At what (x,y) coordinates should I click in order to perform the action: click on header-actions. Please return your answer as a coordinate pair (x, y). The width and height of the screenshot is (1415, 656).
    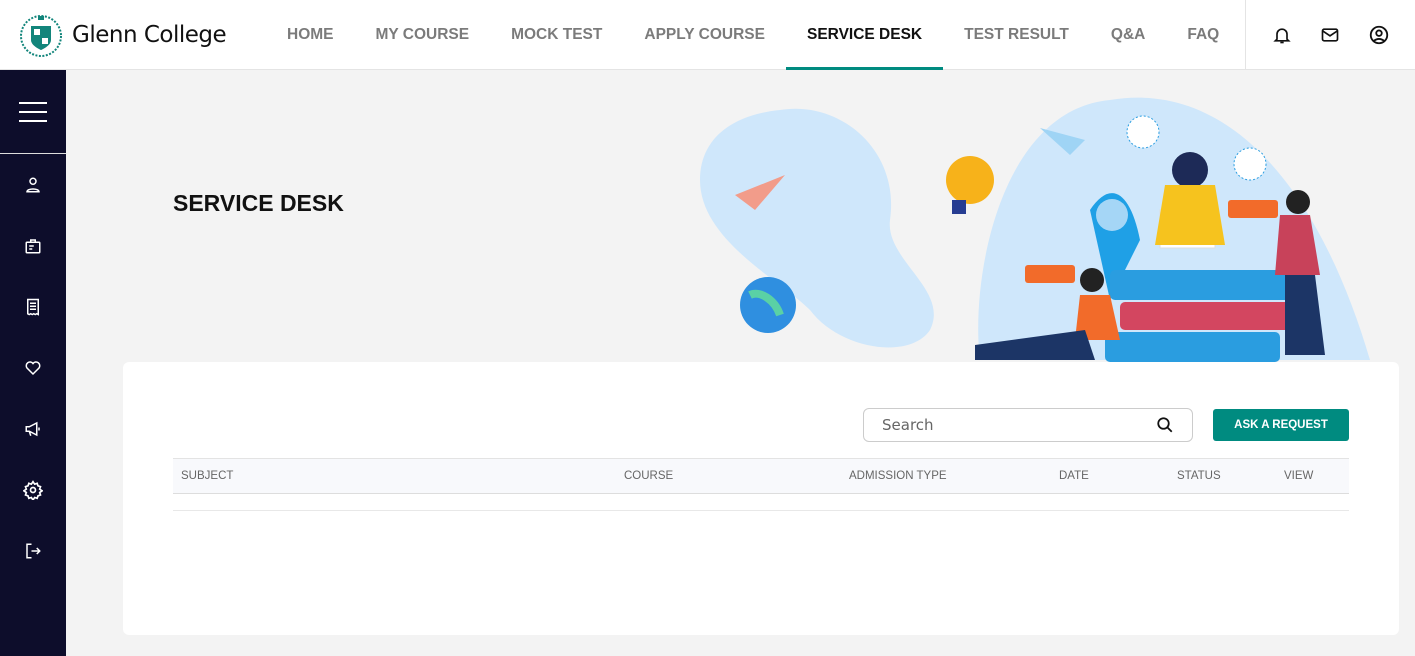
    Looking at the image, I should click on (1330, 35).